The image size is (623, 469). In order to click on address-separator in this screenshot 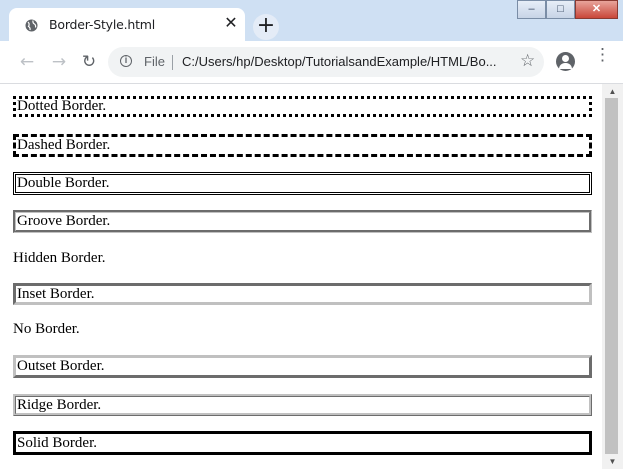, I will do `click(172, 62)`.